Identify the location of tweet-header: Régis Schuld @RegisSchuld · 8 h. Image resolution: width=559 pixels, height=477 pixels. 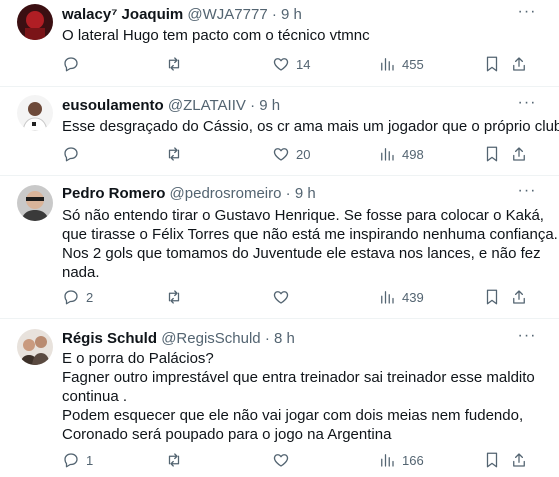
(288, 339).